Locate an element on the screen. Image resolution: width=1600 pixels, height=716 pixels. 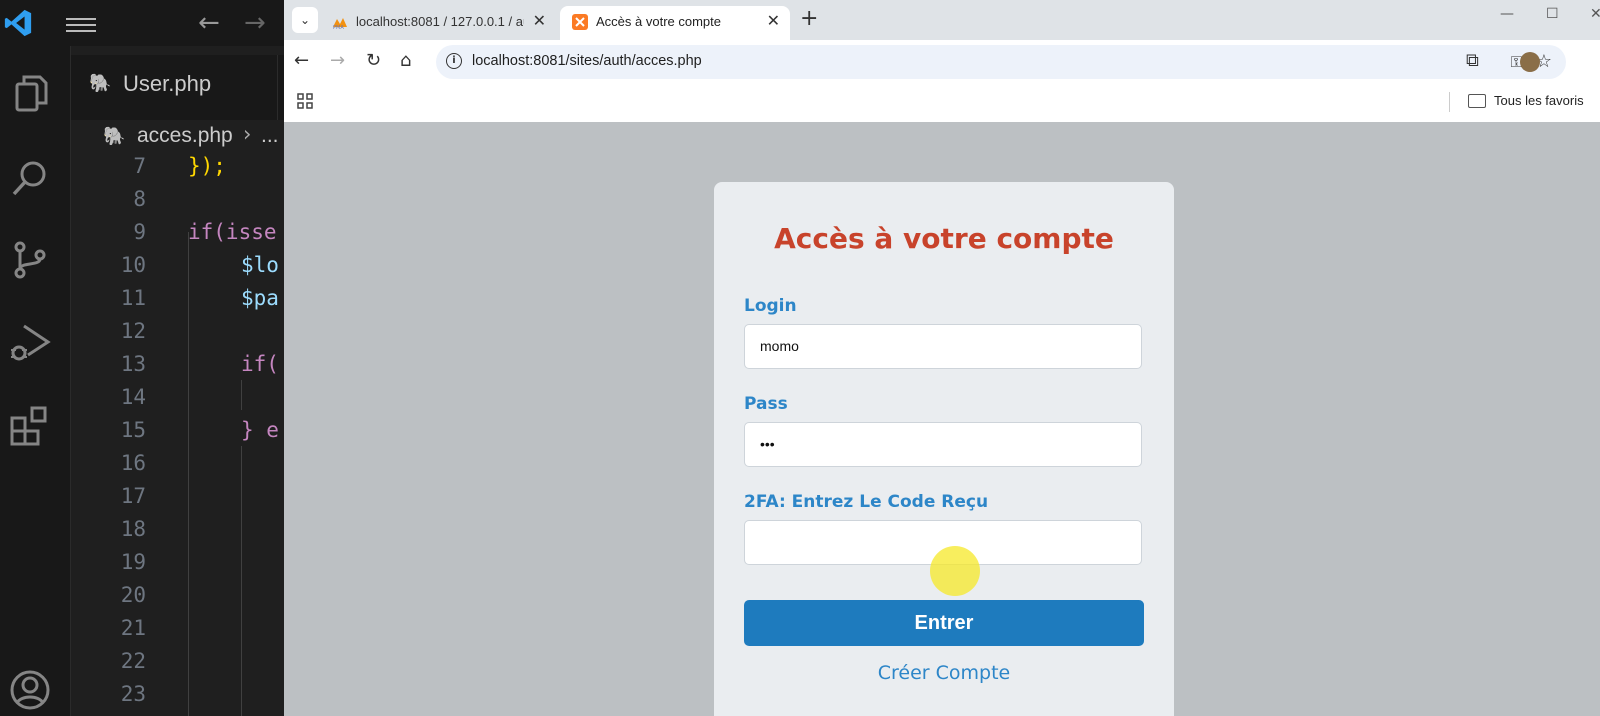
phpmyadmin-icon: PMA is located at coordinates (340, 24).